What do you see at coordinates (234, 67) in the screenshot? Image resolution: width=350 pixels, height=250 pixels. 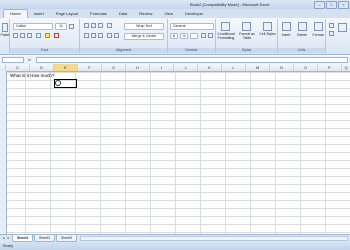 I see `column-header-l: L` at bounding box center [234, 67].